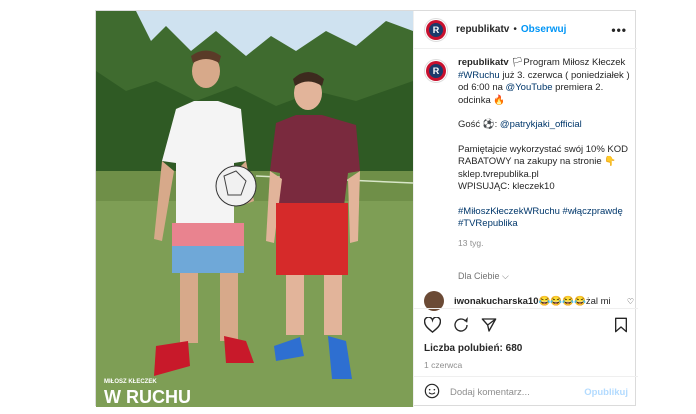  Describe the element at coordinates (461, 325) in the screenshot. I see `comment-bubble-icon` at that location.